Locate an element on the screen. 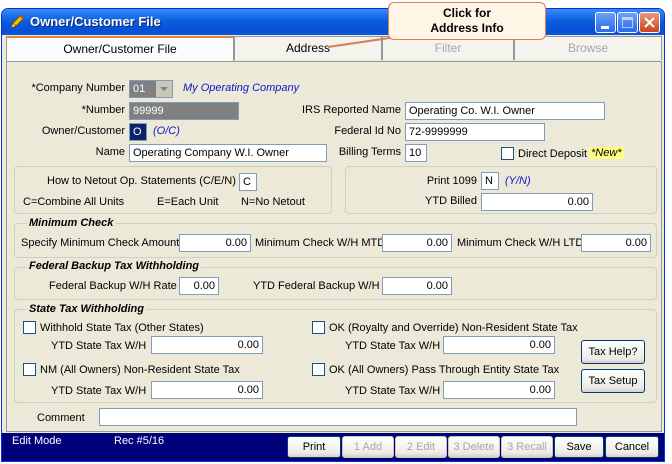  ytd-billed-field: 0.00 is located at coordinates (537, 202).